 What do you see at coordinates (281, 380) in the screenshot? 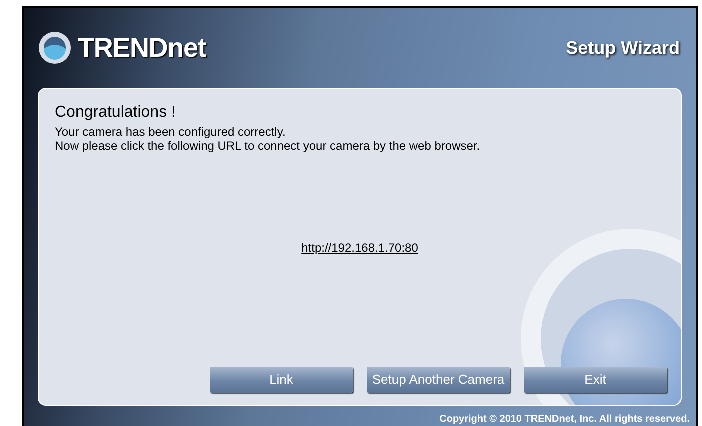
I see `wizard-button: Link` at bounding box center [281, 380].